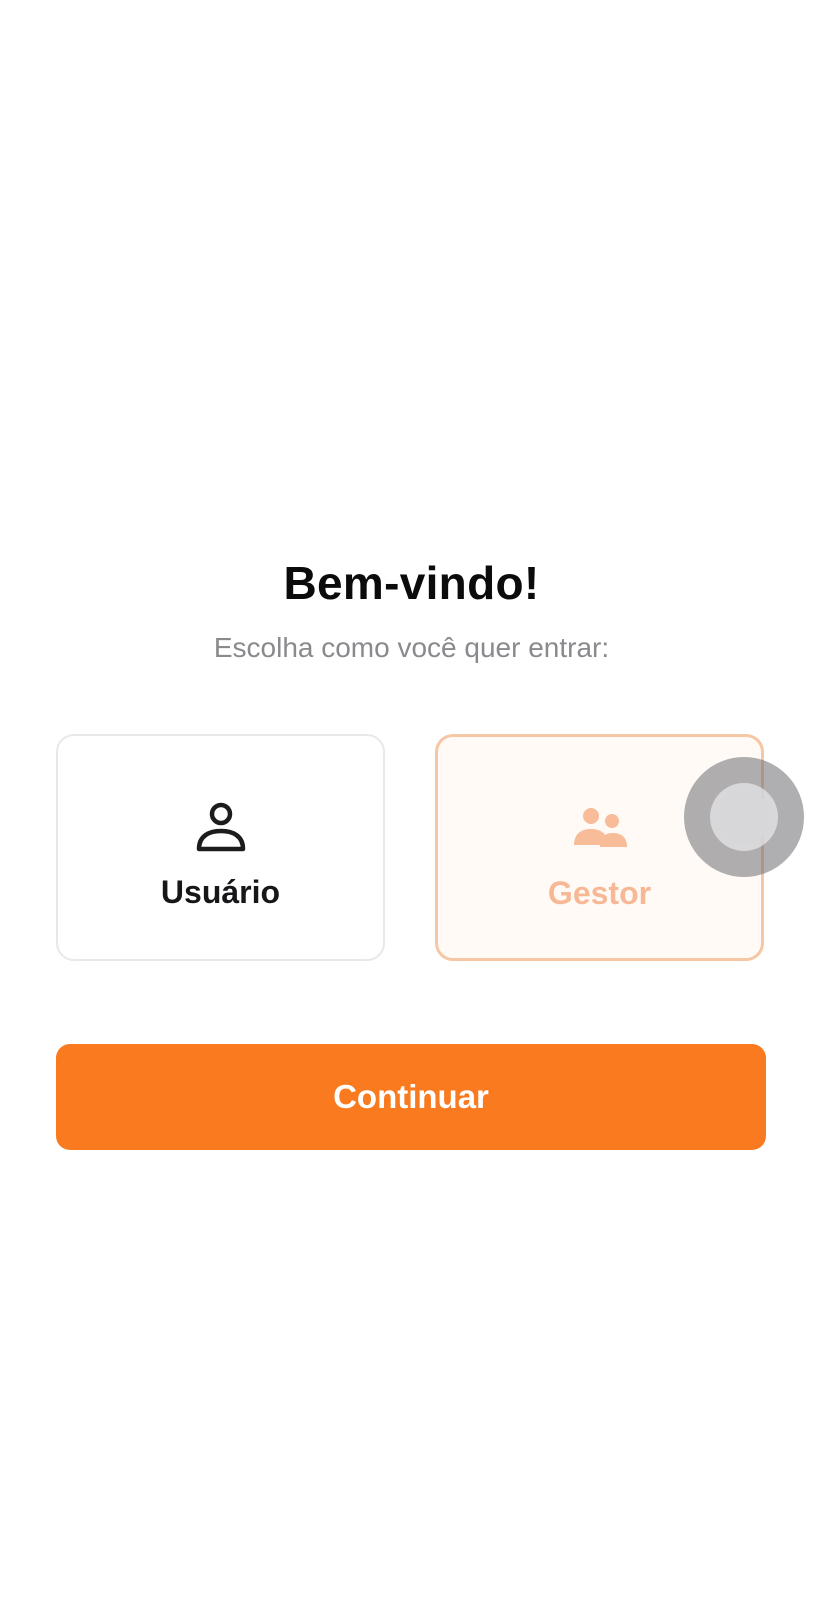 The image size is (823, 1600). What do you see at coordinates (600, 827) in the screenshot?
I see `people-group-icon` at bounding box center [600, 827].